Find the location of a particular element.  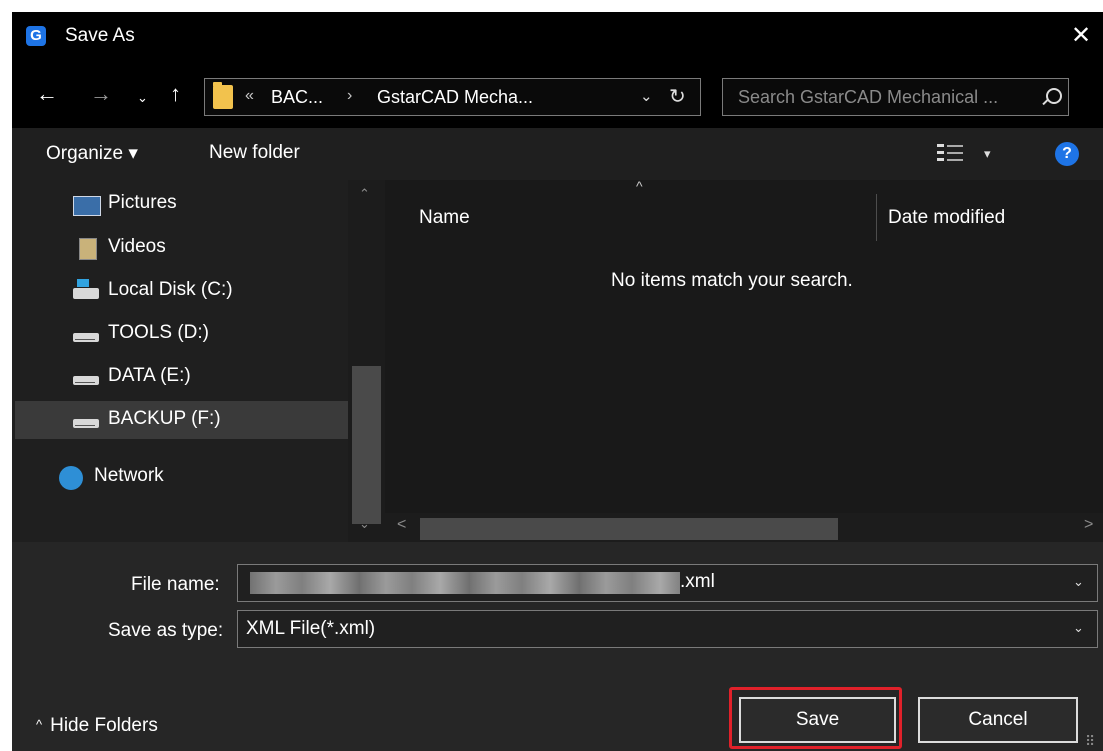

sidebar-item-backup-f: BACKUP (F:) is located at coordinates (181, 420).